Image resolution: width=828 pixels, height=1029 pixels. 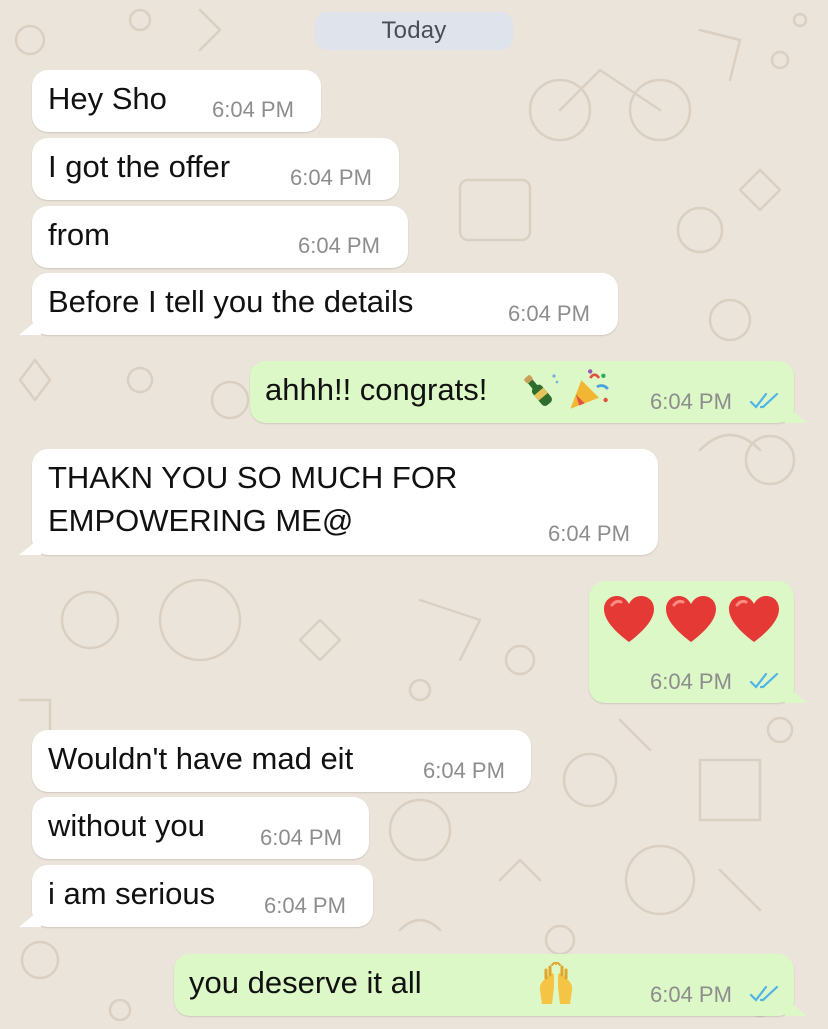 I want to click on message-text: Wouldn't have mad eit, so click(x=201, y=758).